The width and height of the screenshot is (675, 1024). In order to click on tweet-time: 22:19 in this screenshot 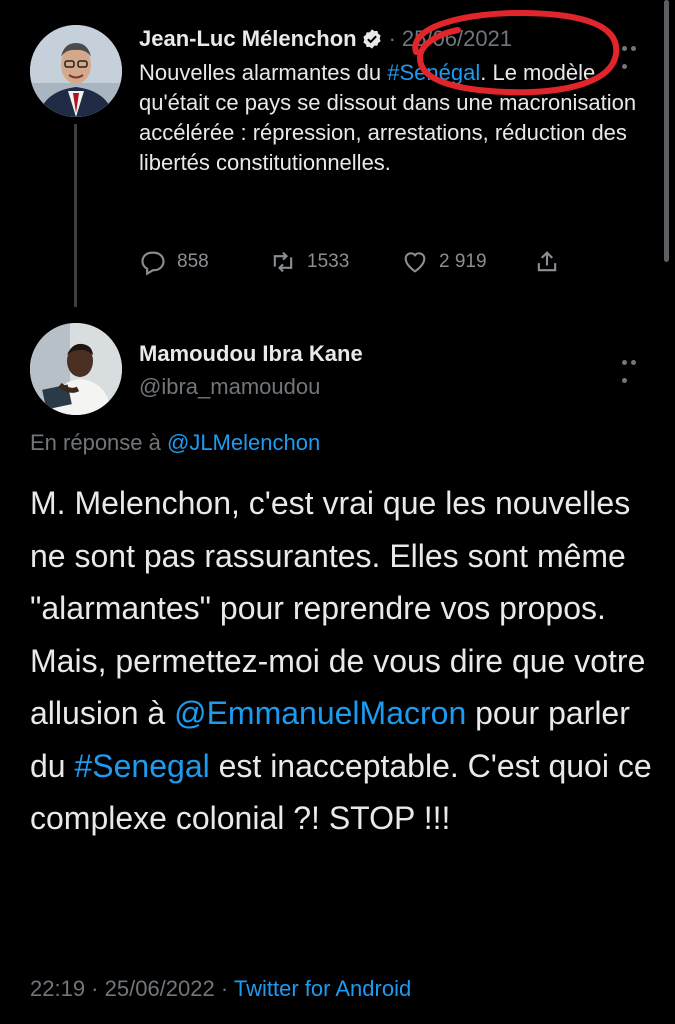, I will do `click(57, 988)`.